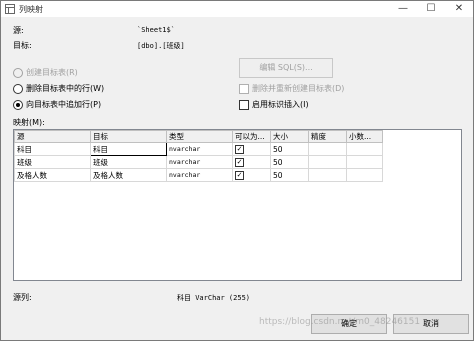  I want to click on window-title: 列映射, so click(31, 9).